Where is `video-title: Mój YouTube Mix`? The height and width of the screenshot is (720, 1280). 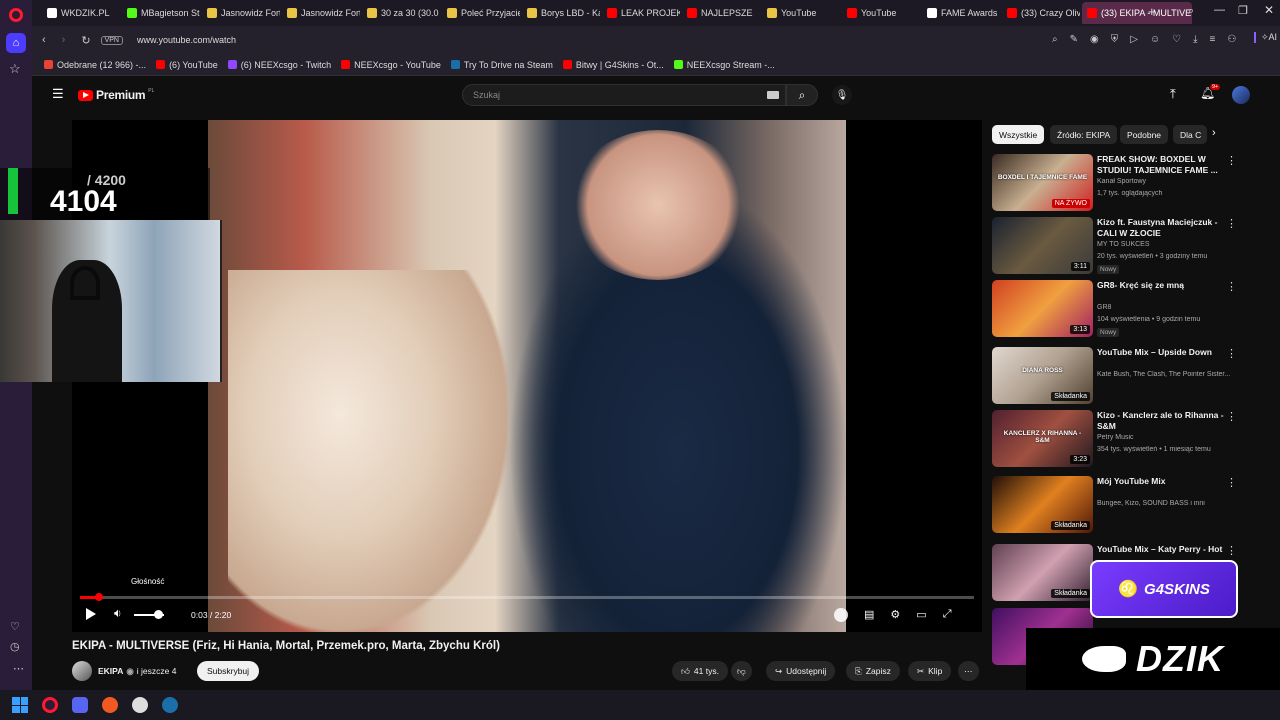 video-title: Mój YouTube Mix is located at coordinates (1161, 481).